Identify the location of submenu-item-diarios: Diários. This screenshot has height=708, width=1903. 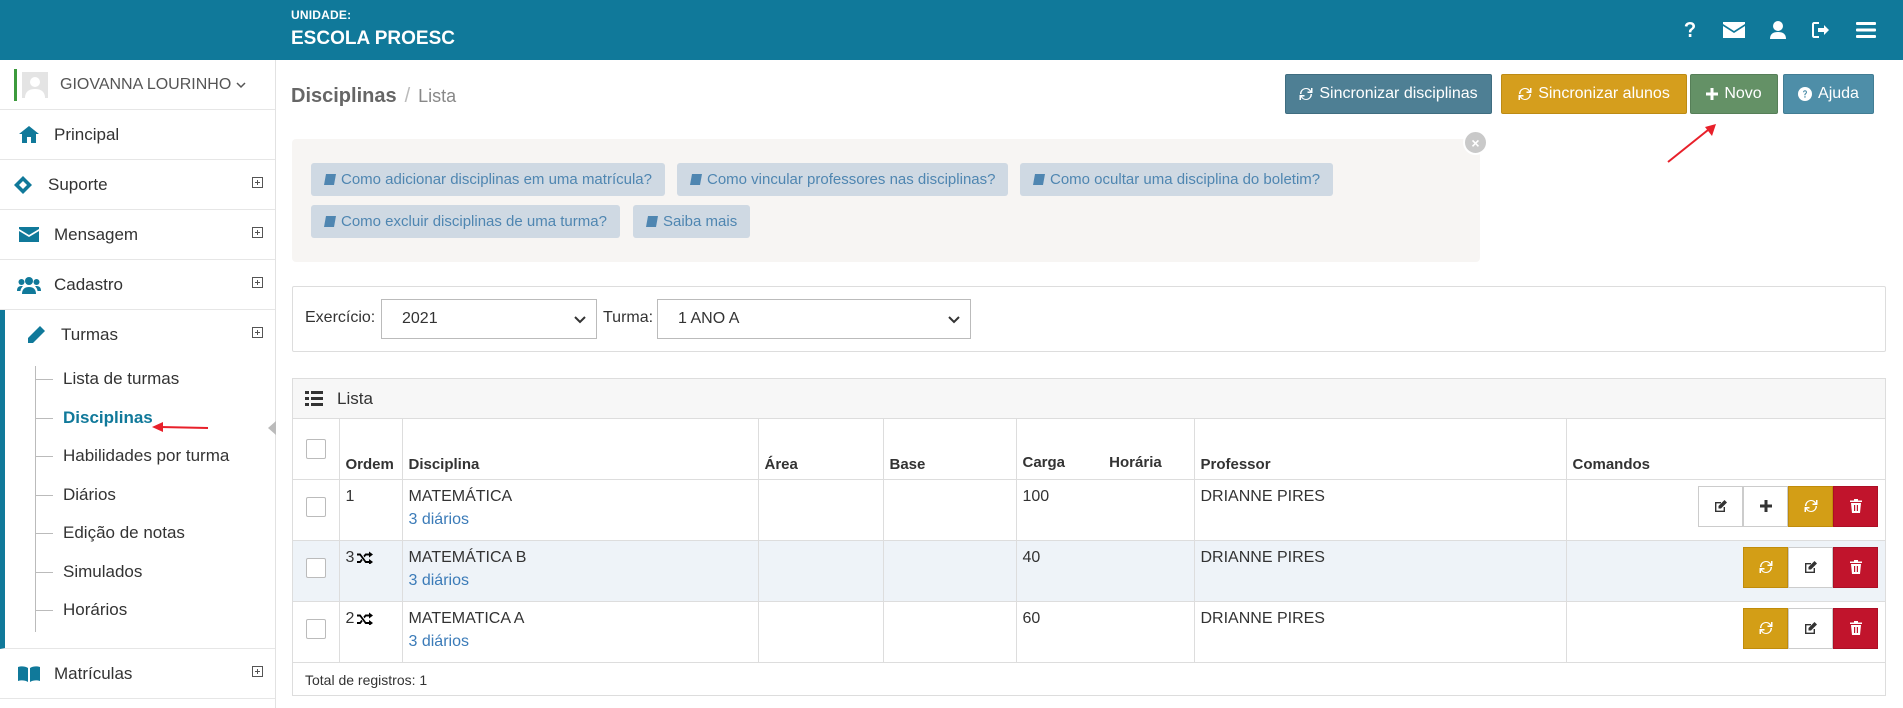
(131, 495).